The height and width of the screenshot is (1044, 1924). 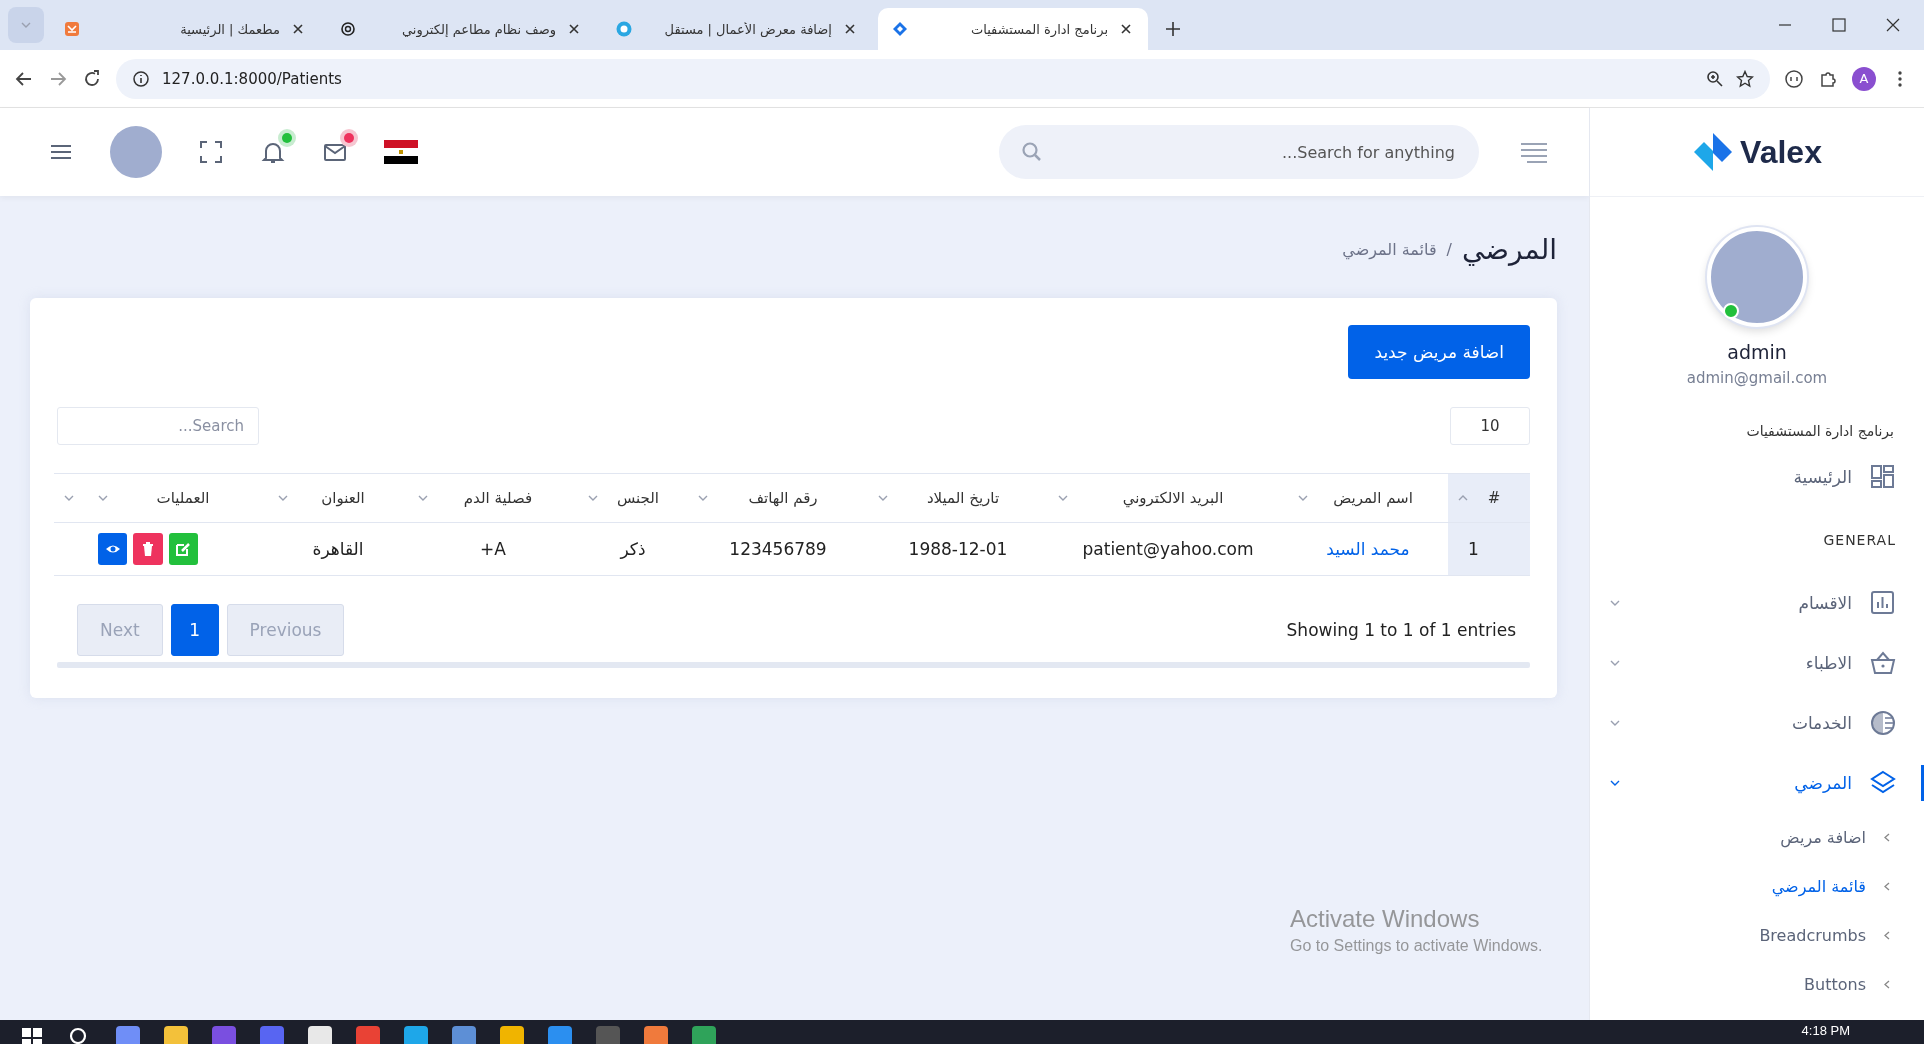 What do you see at coordinates (1173, 498) in the screenshot?
I see `column-header: البريد الالكتروني` at bounding box center [1173, 498].